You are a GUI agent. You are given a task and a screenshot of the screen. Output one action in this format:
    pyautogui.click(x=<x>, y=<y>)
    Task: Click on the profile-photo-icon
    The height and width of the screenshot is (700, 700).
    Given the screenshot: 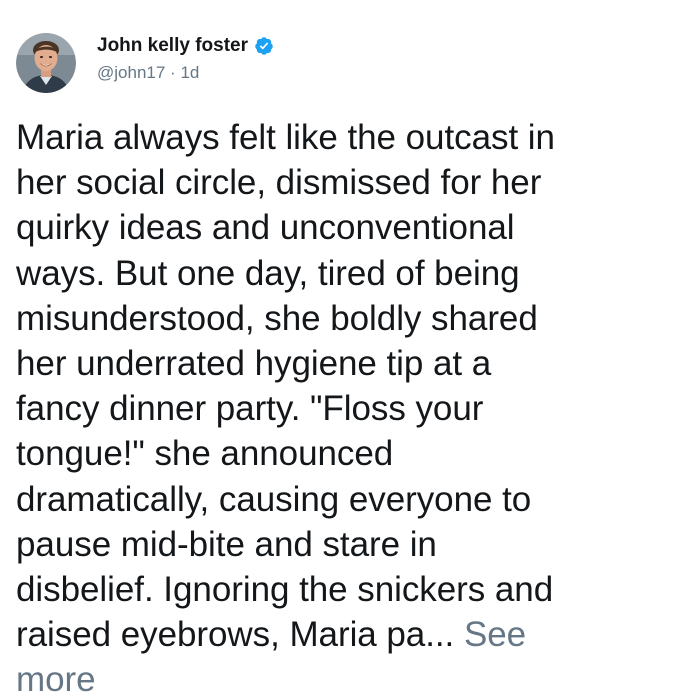 What is the action you would take?
    pyautogui.click(x=46, y=63)
    